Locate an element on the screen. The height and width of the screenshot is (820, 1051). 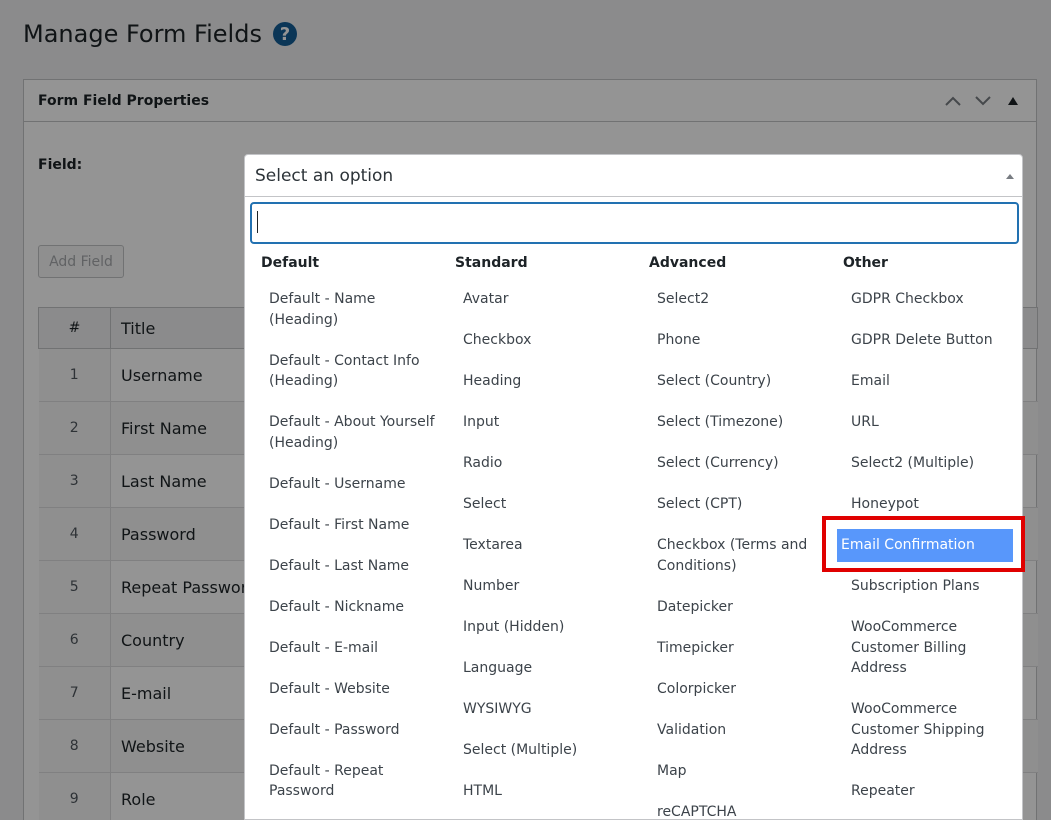
dropdown-option: HTML is located at coordinates (536, 791).